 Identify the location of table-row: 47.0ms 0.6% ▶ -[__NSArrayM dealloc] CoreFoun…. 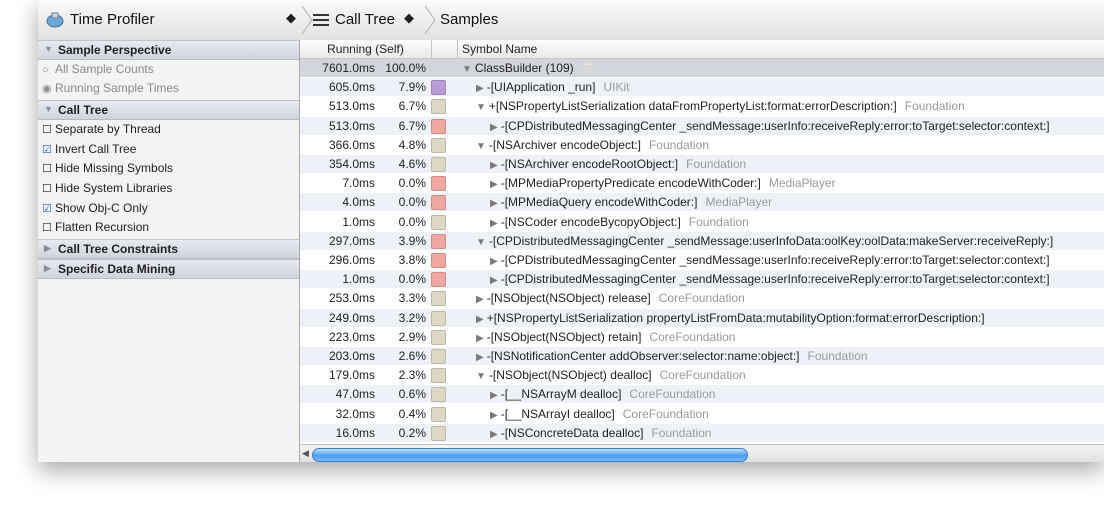
(702, 394).